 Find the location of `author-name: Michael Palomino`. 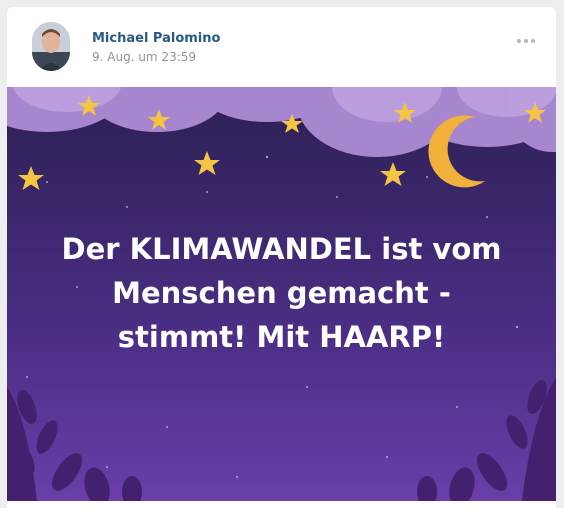

author-name: Michael Palomino is located at coordinates (156, 38).